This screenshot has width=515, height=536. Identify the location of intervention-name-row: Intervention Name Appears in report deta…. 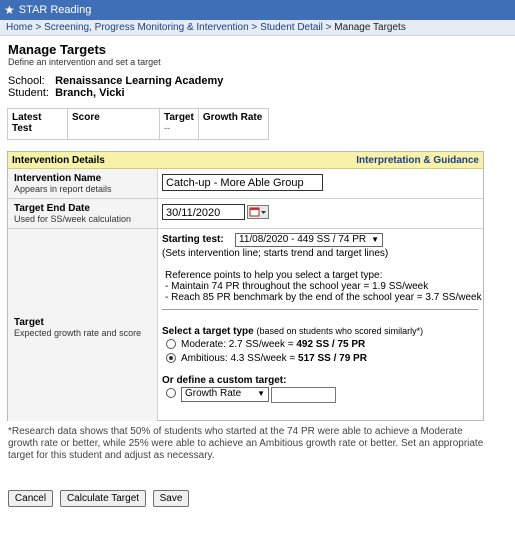
(245, 184).